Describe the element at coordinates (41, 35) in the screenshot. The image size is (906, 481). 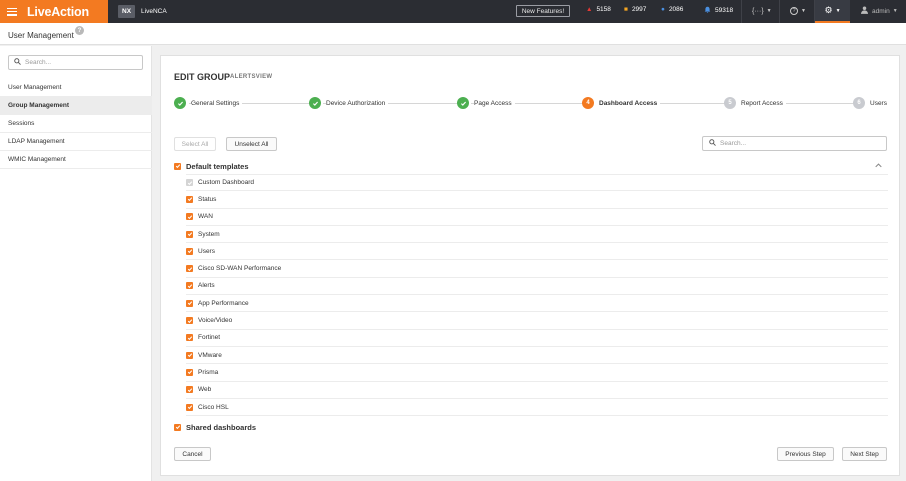
I see `page-title: User Management` at that location.